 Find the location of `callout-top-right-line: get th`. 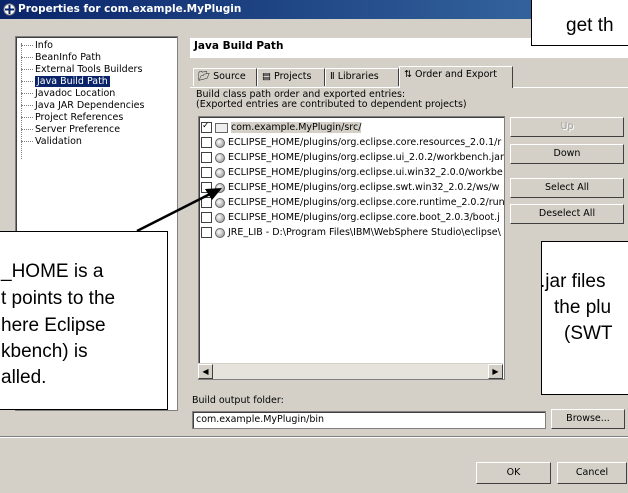

callout-top-right-line: get th is located at coordinates (590, 25).